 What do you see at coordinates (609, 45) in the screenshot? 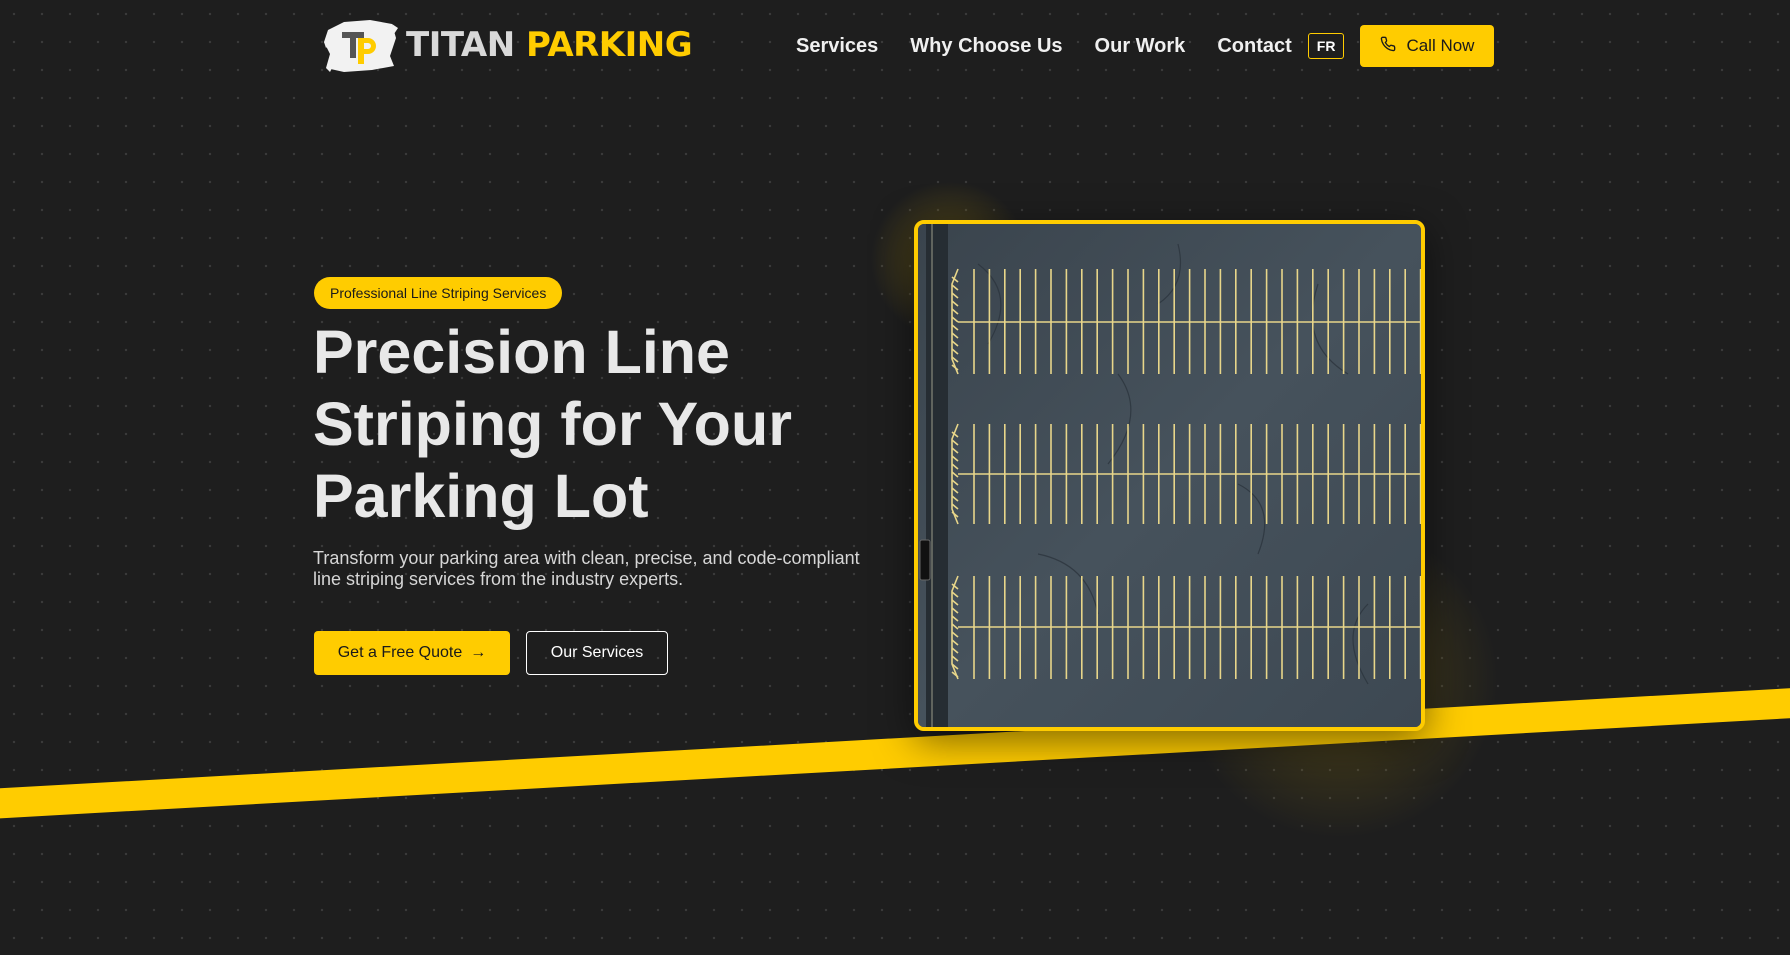
I see `logo-text-parking: PARKING` at bounding box center [609, 45].